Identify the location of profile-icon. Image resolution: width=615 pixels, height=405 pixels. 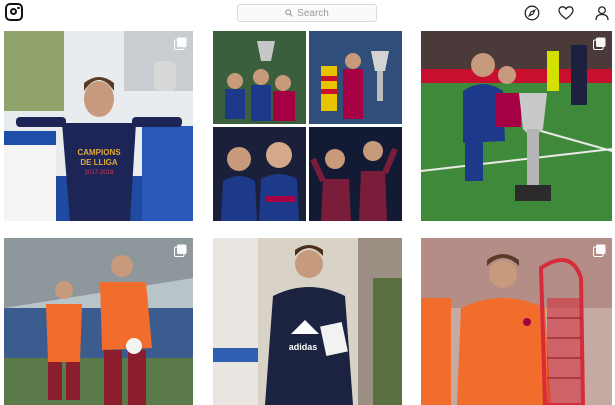
(602, 13).